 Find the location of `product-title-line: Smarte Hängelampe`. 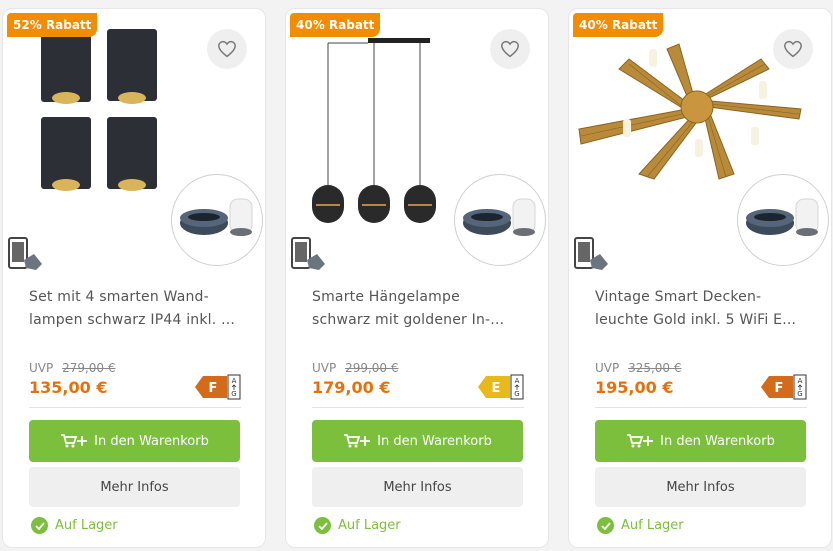

product-title-line: Smarte Hängelampe is located at coordinates (386, 297).